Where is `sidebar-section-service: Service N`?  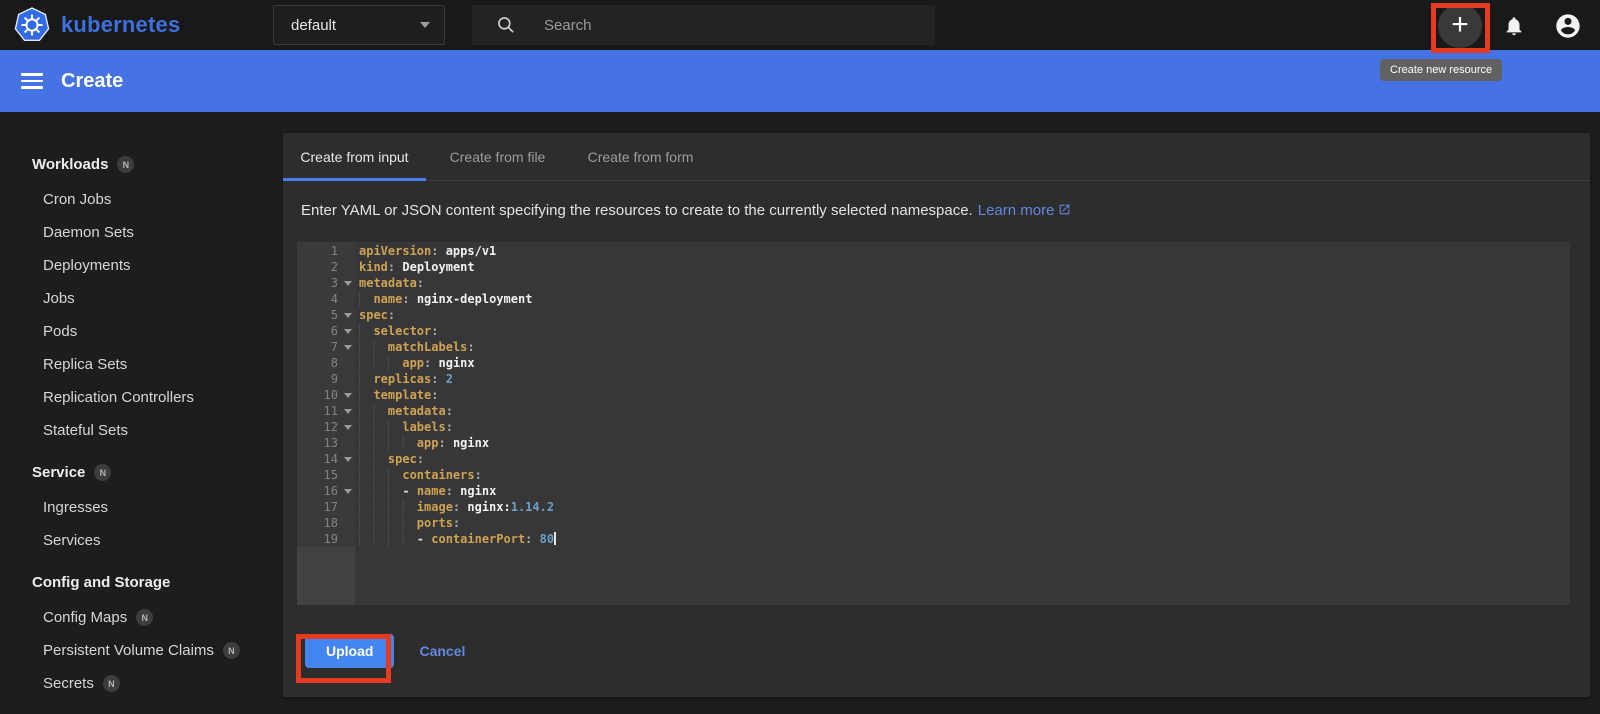 sidebar-section-service: Service N is located at coordinates (141, 472).